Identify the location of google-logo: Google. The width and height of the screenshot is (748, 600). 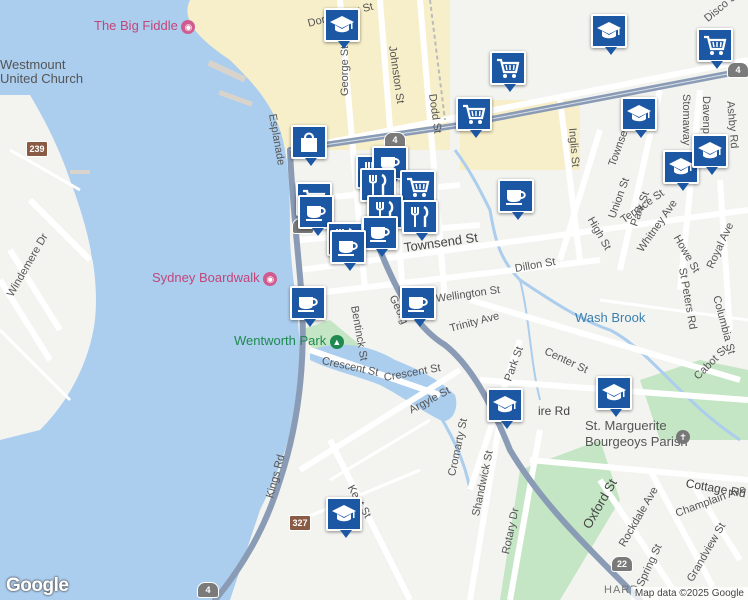
(37, 585).